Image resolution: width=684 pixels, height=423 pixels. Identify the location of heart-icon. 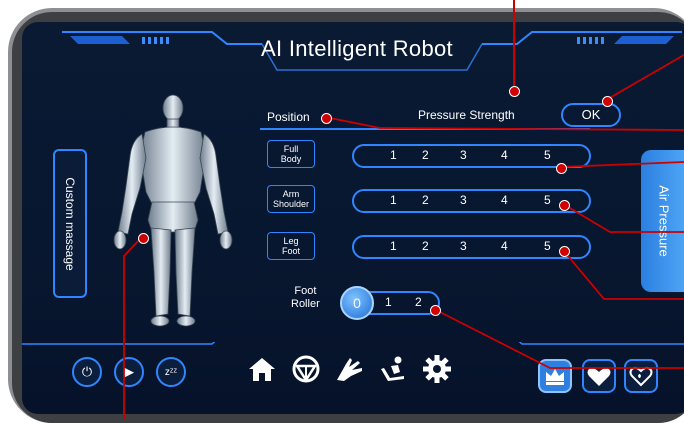
(599, 377).